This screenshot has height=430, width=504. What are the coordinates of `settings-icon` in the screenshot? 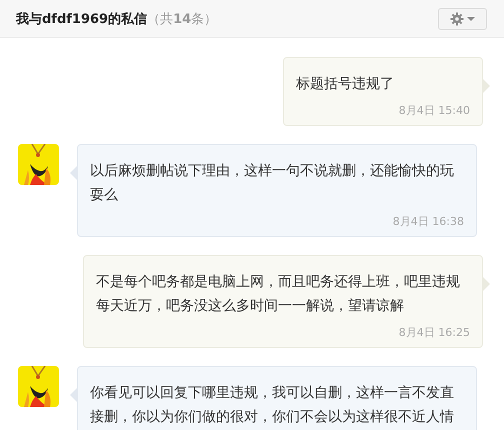 It's located at (463, 19).